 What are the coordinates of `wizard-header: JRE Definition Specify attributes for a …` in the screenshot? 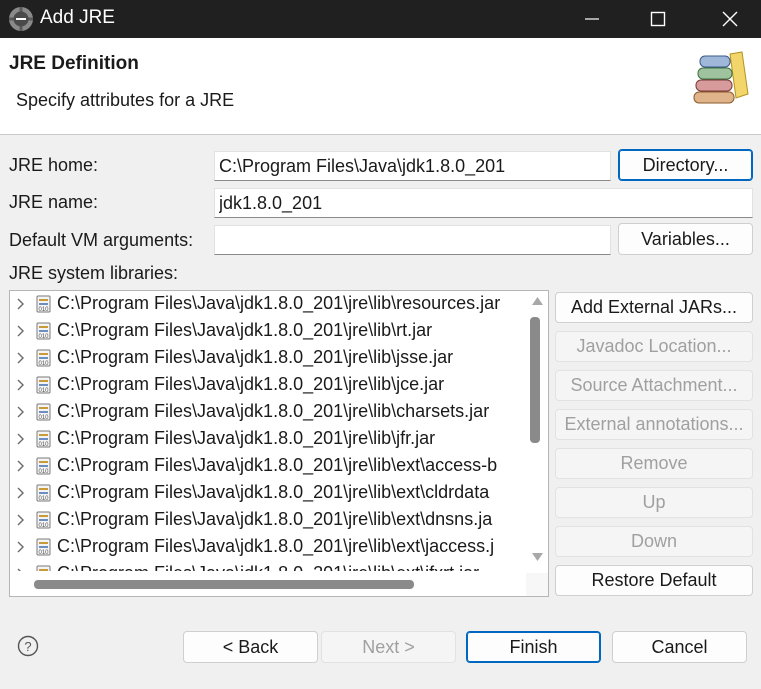 It's located at (380, 86).